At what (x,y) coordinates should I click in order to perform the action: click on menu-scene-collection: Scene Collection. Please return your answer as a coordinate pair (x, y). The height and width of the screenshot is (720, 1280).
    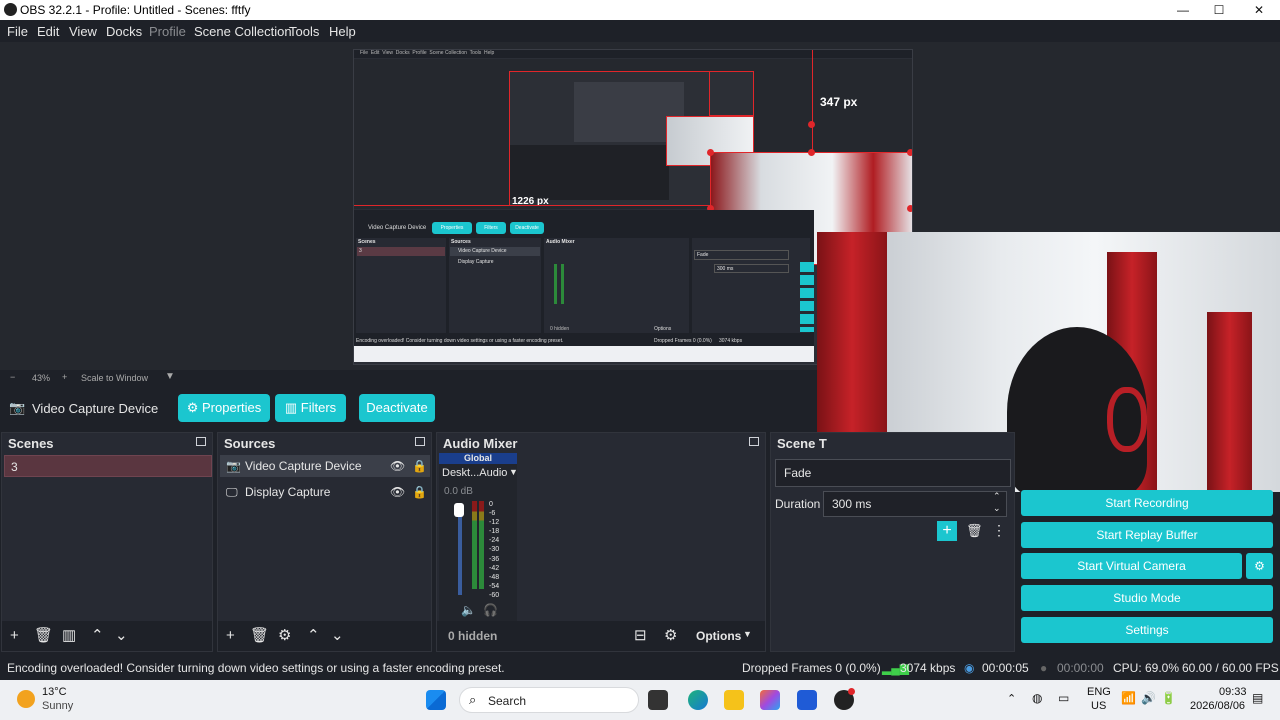
    Looking at the image, I should click on (243, 31).